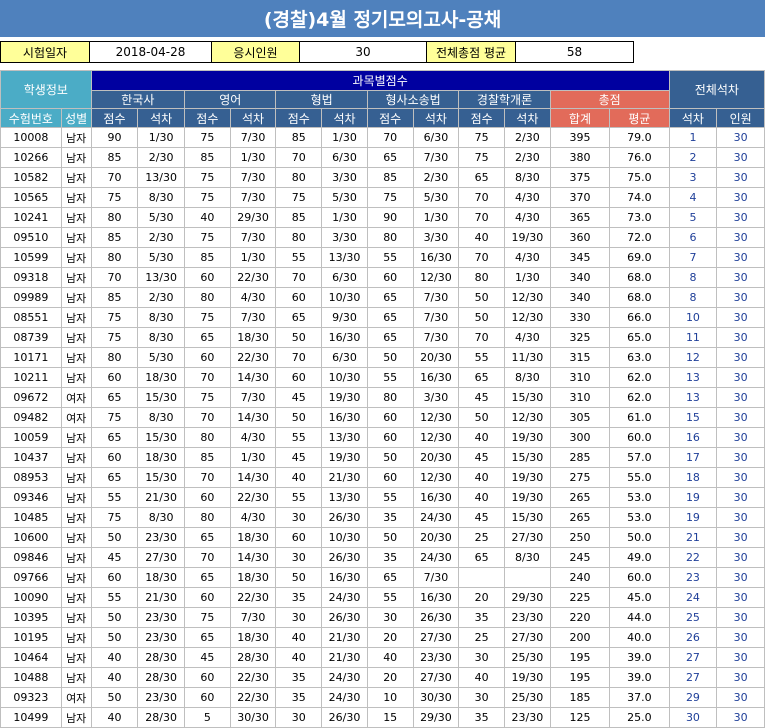 This screenshot has height=728, width=765. I want to click on cell-korean-history-score: 70, so click(114, 177).